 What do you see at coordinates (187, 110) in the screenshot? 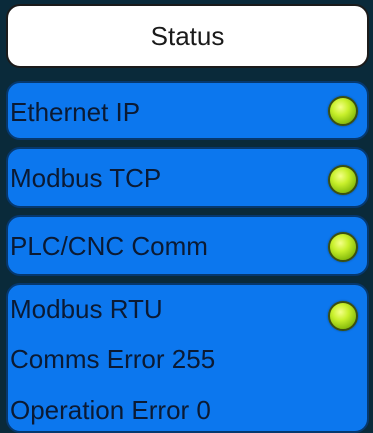
I see `panel-ethernet-ip: Ethernet IP` at bounding box center [187, 110].